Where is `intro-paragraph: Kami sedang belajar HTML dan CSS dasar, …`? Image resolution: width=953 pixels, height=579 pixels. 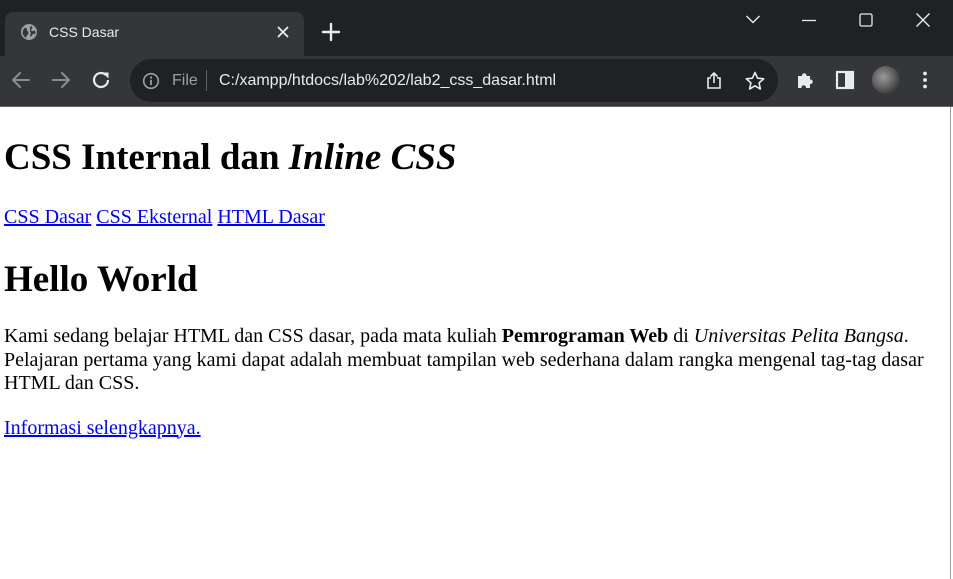 intro-paragraph: Kami sedang belajar HTML dan CSS dasar, … is located at coordinates (469, 360).